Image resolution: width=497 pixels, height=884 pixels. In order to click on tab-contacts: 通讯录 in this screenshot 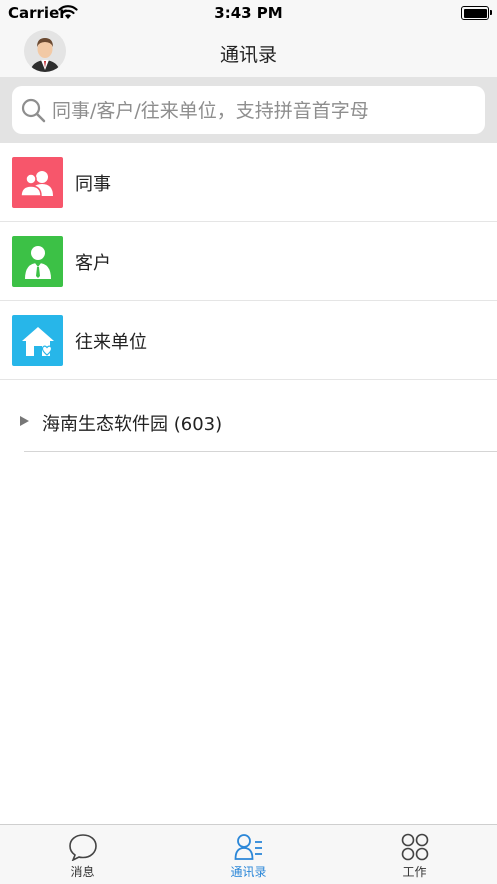, I will do `click(248, 854)`.